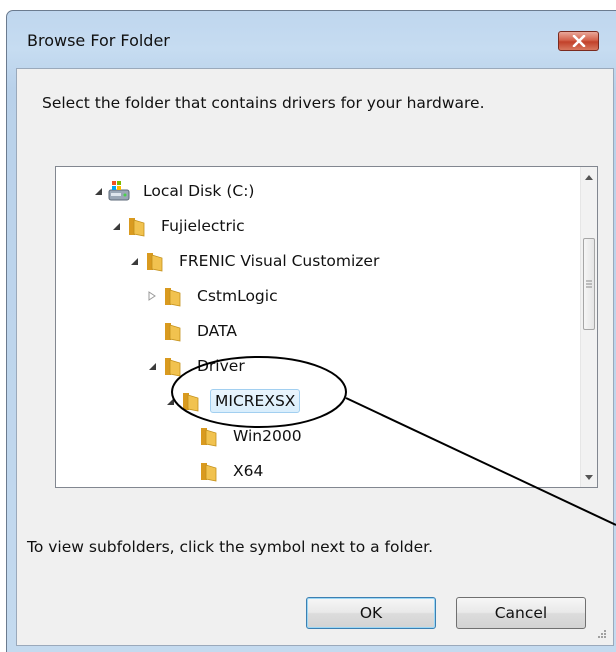 Image resolution: width=616 pixels, height=652 pixels. I want to click on scroll-down-arrow-icon, so click(589, 477).